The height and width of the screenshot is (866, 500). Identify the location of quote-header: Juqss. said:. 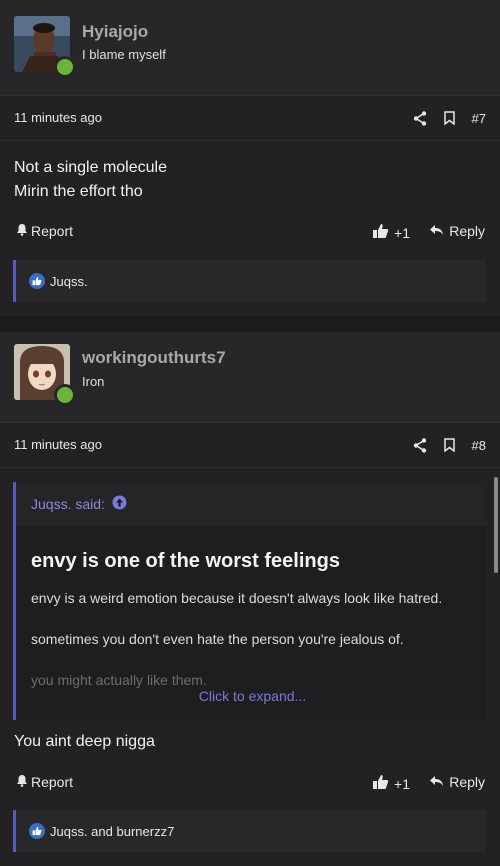
(251, 504).